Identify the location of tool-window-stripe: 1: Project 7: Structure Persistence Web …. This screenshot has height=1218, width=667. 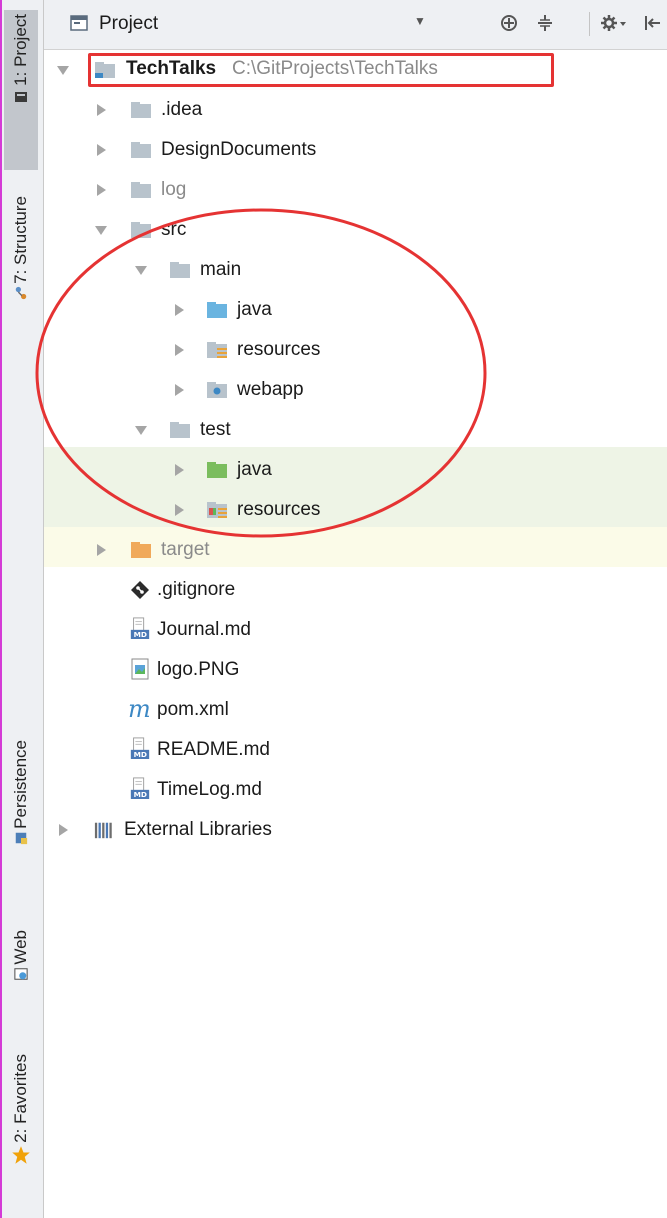
(22, 609).